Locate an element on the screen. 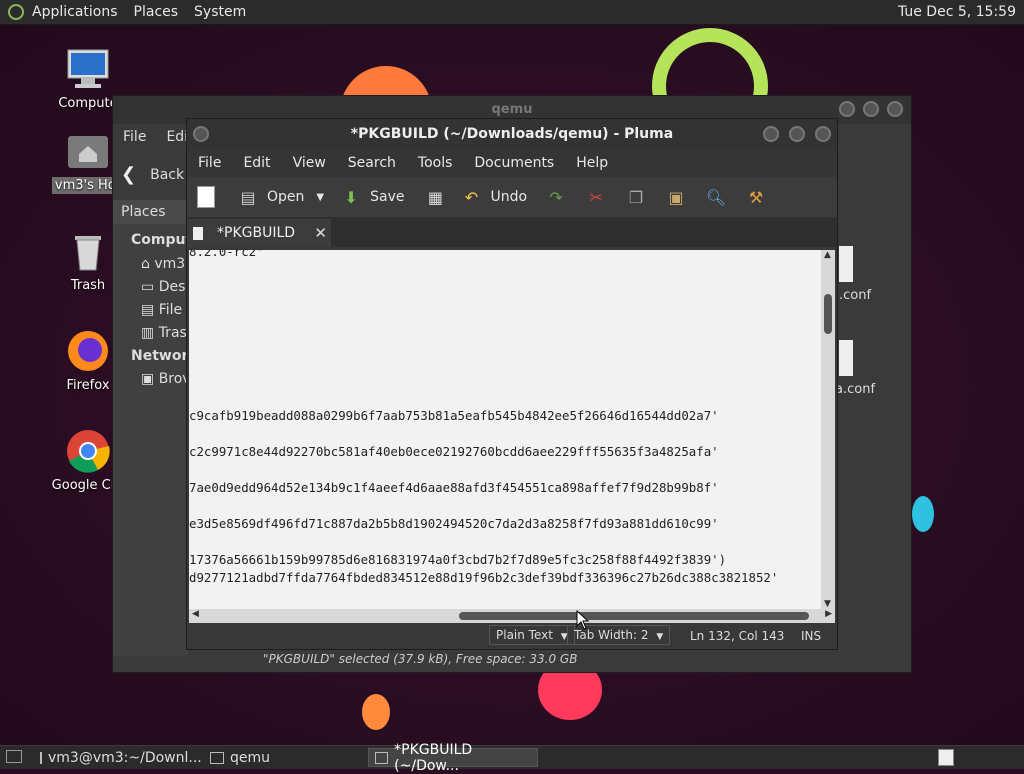 This screenshot has width=1024, height=774. trash-icon is located at coordinates (88, 251).